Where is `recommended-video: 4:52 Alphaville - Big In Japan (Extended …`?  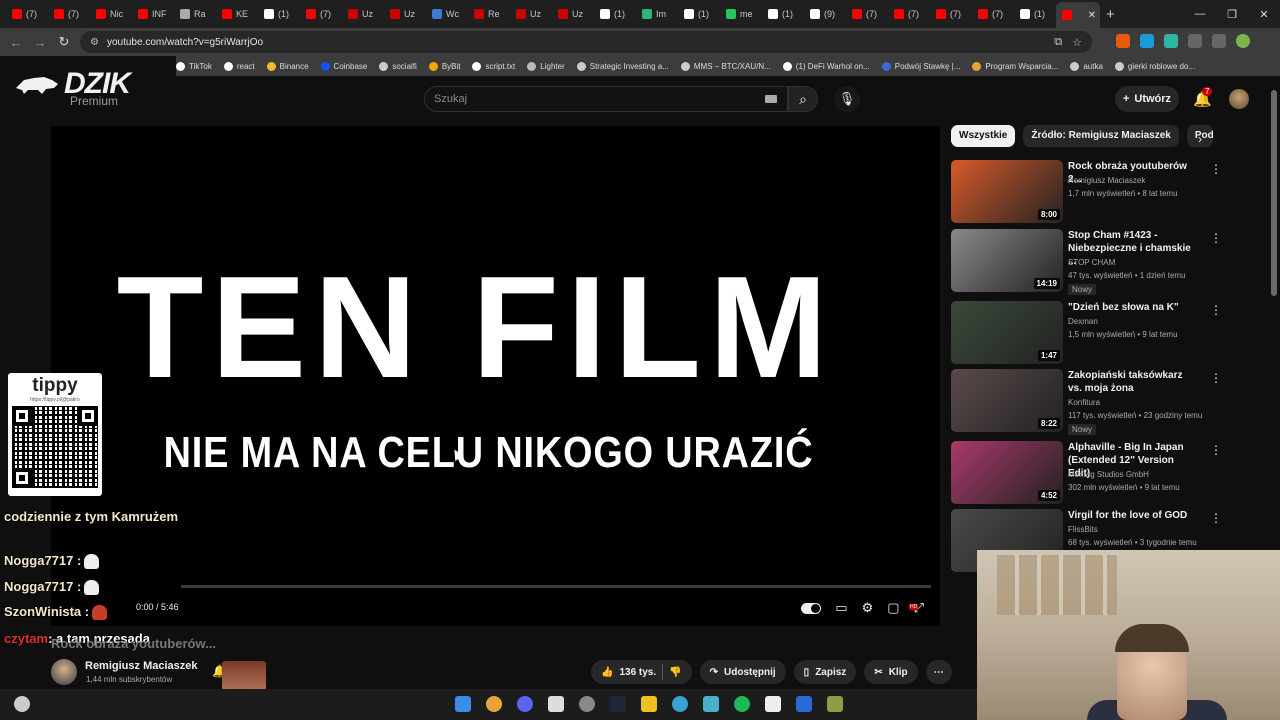 recommended-video: 4:52 Alphaville - Big In Japan (Extended … is located at coordinates (1101, 473).